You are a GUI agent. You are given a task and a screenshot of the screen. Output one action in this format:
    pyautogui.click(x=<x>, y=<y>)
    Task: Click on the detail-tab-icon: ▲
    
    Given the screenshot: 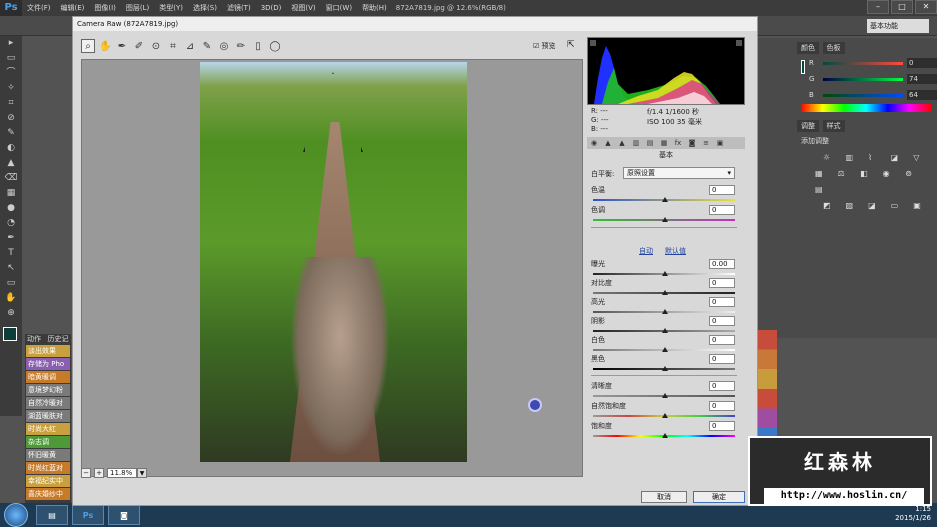 What is the action you would take?
    pyautogui.click(x=622, y=143)
    